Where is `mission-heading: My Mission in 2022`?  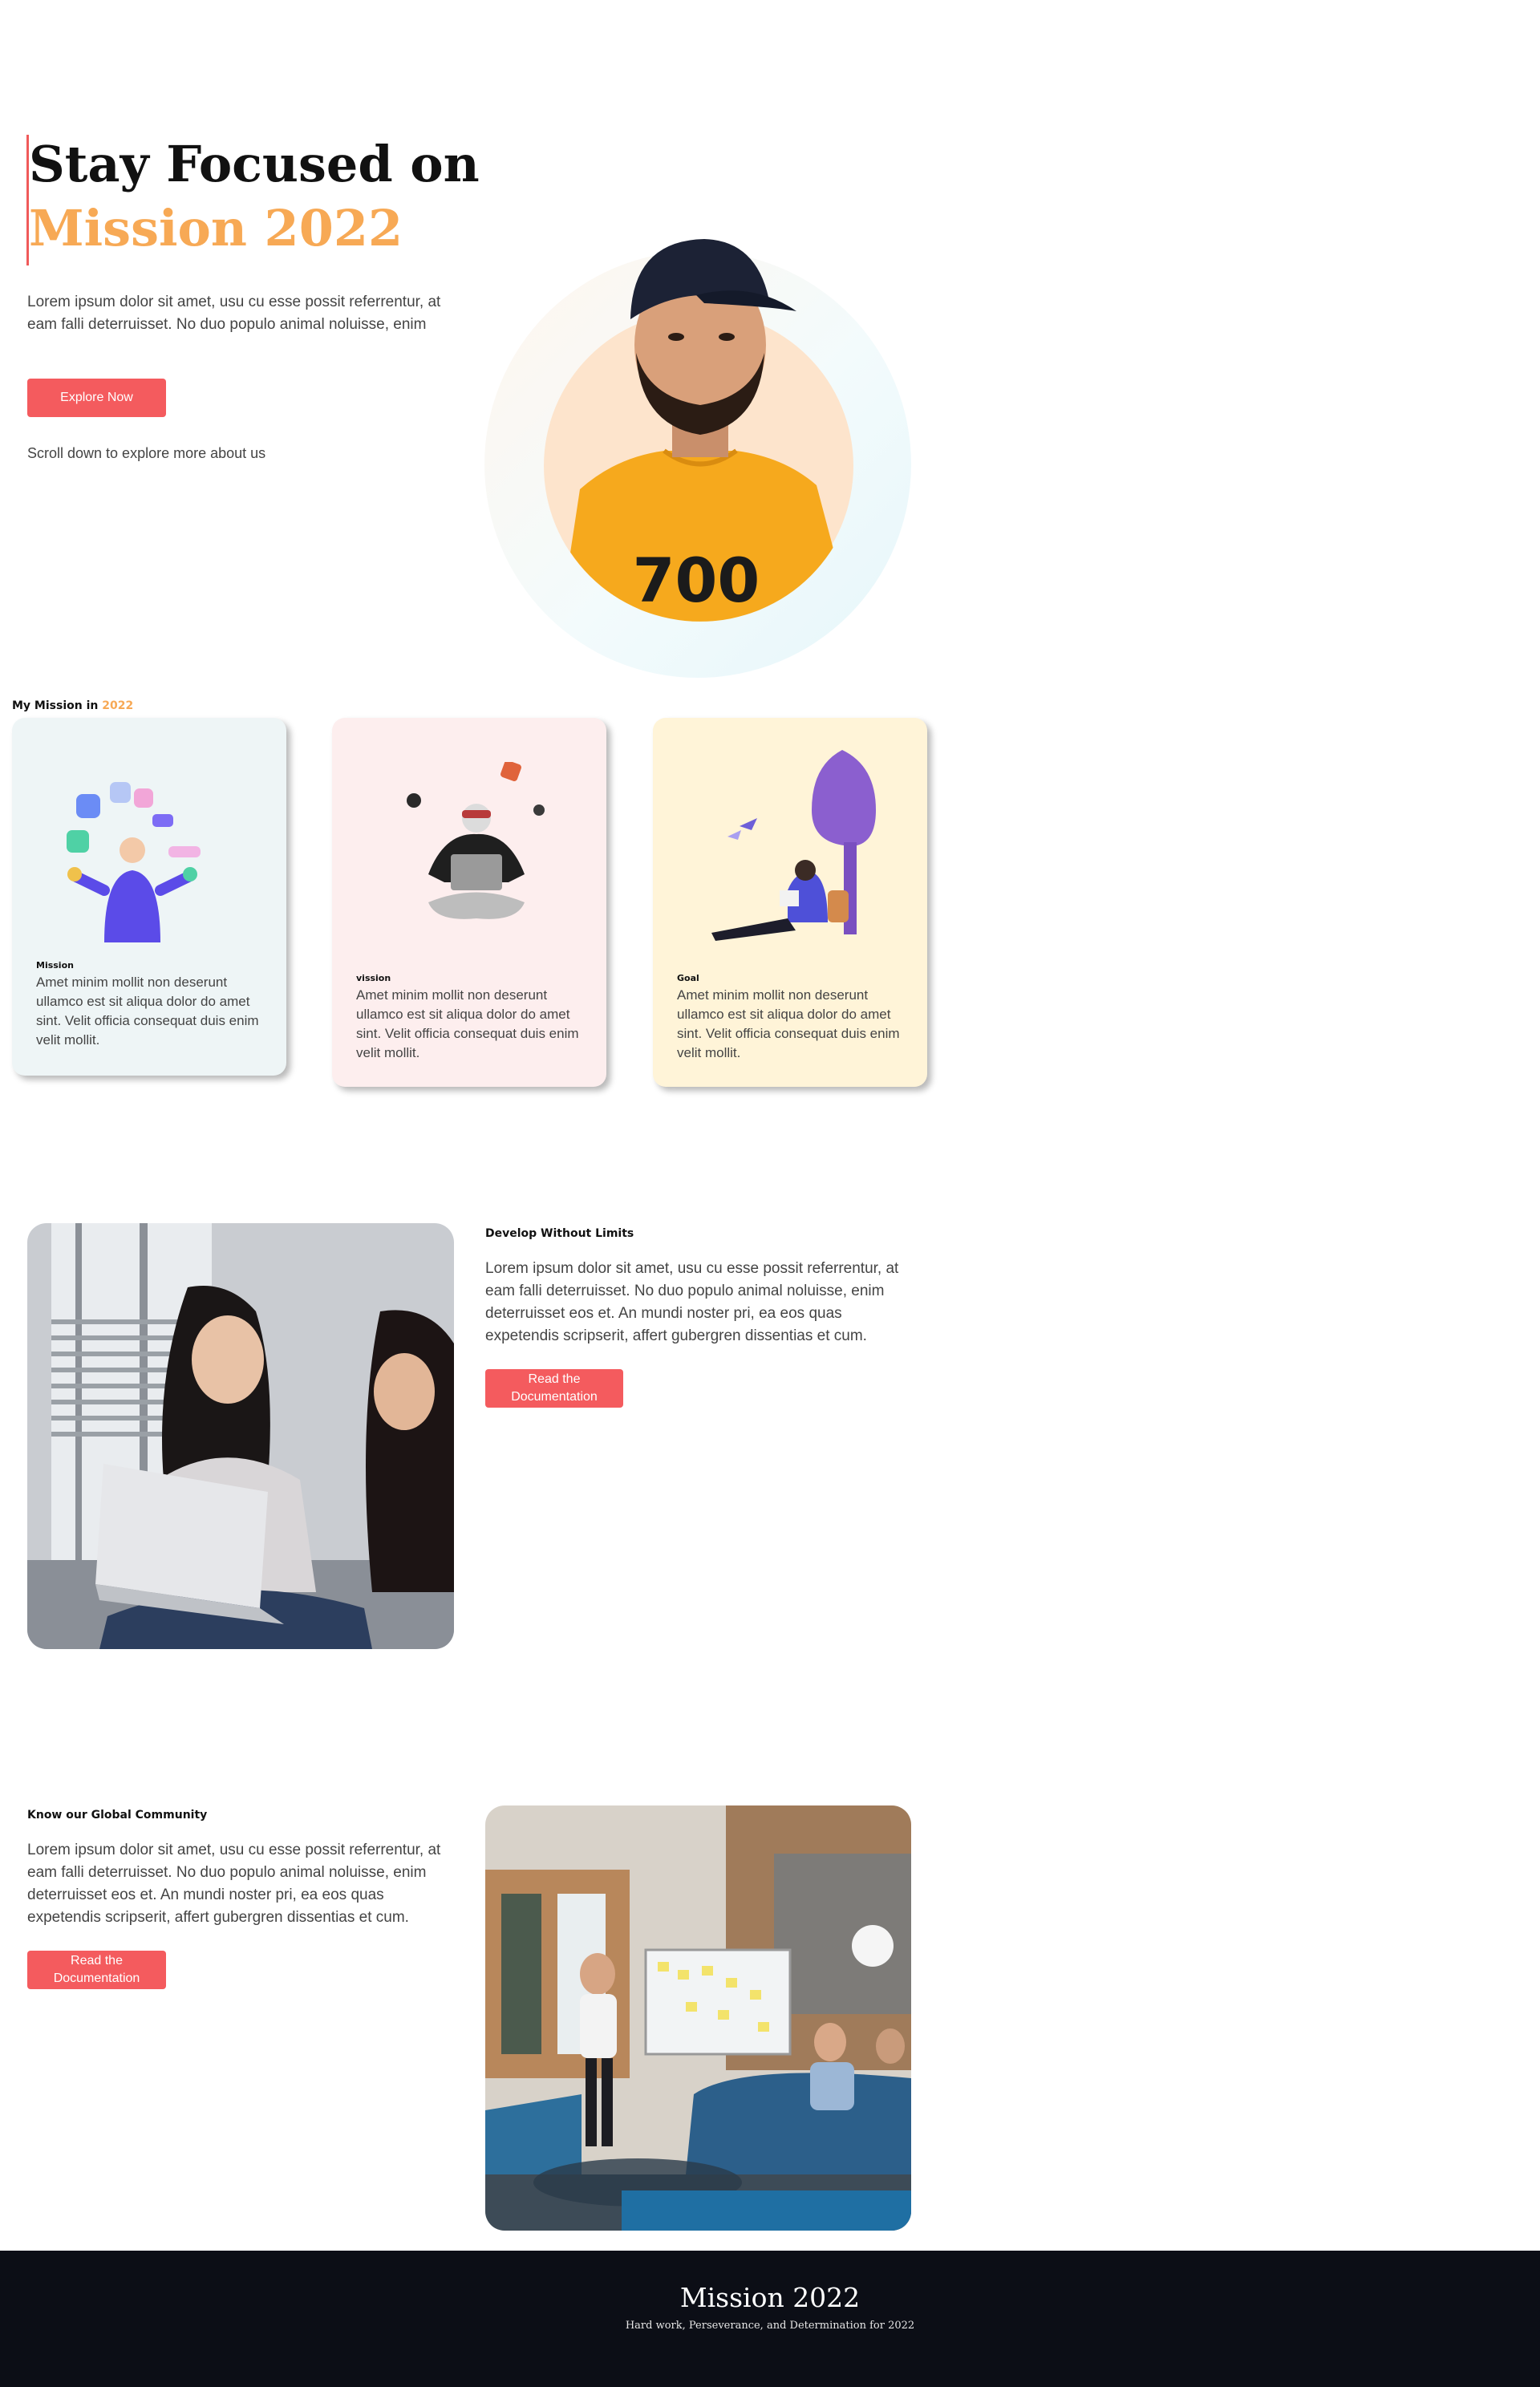
mission-heading: My Mission in 2022 is located at coordinates (72, 705).